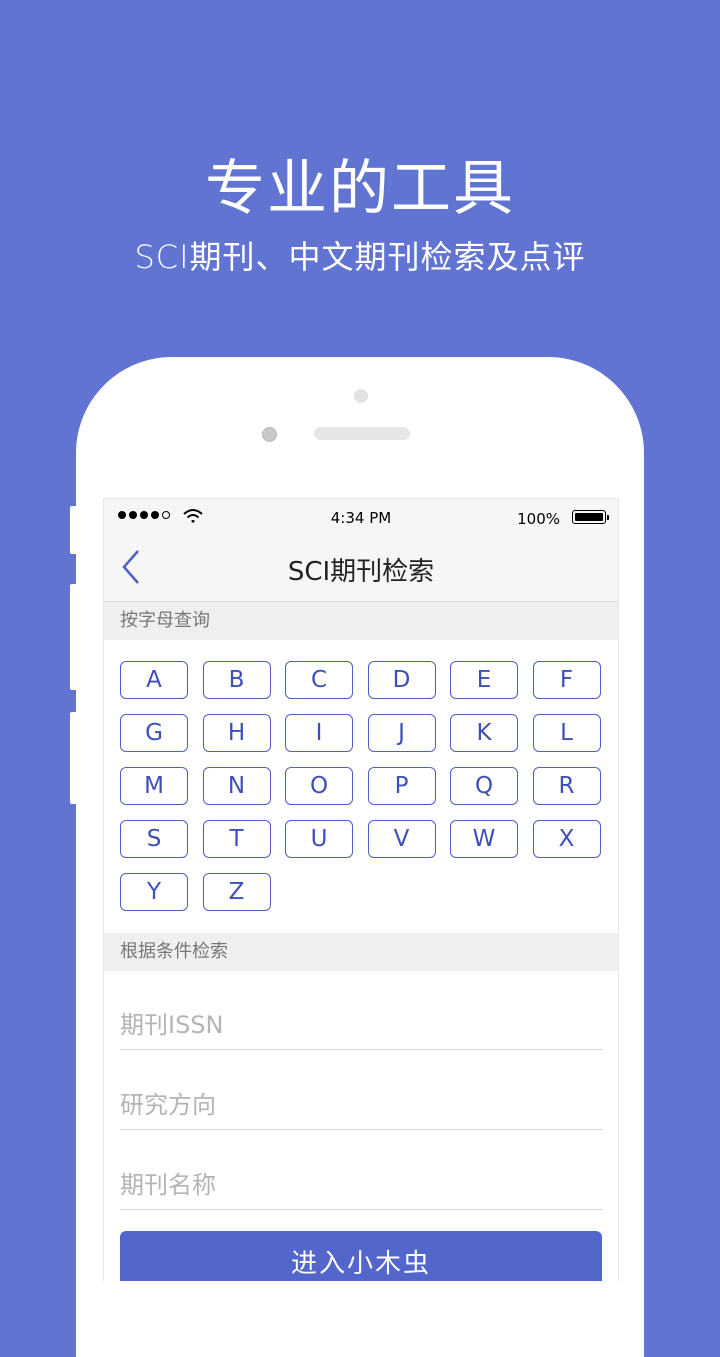  I want to click on battery-percentage: 100%, so click(538, 519).